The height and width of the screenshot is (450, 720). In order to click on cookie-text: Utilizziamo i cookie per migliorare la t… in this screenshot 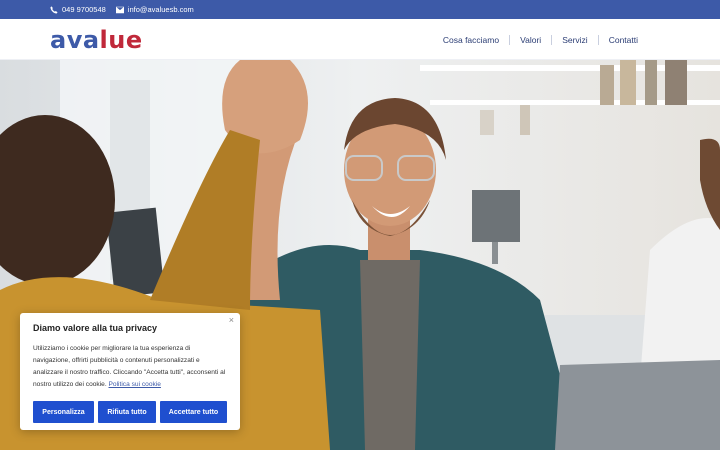, I will do `click(130, 367)`.